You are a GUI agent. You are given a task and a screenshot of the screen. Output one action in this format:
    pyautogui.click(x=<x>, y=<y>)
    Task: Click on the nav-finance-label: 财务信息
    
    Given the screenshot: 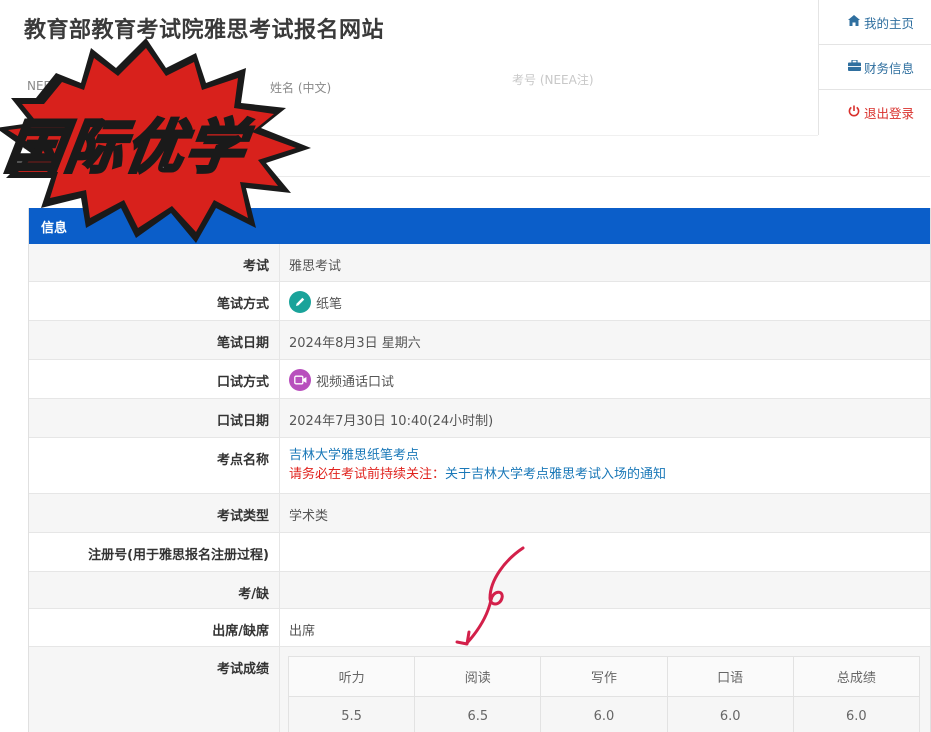 What is the action you would take?
    pyautogui.click(x=889, y=68)
    